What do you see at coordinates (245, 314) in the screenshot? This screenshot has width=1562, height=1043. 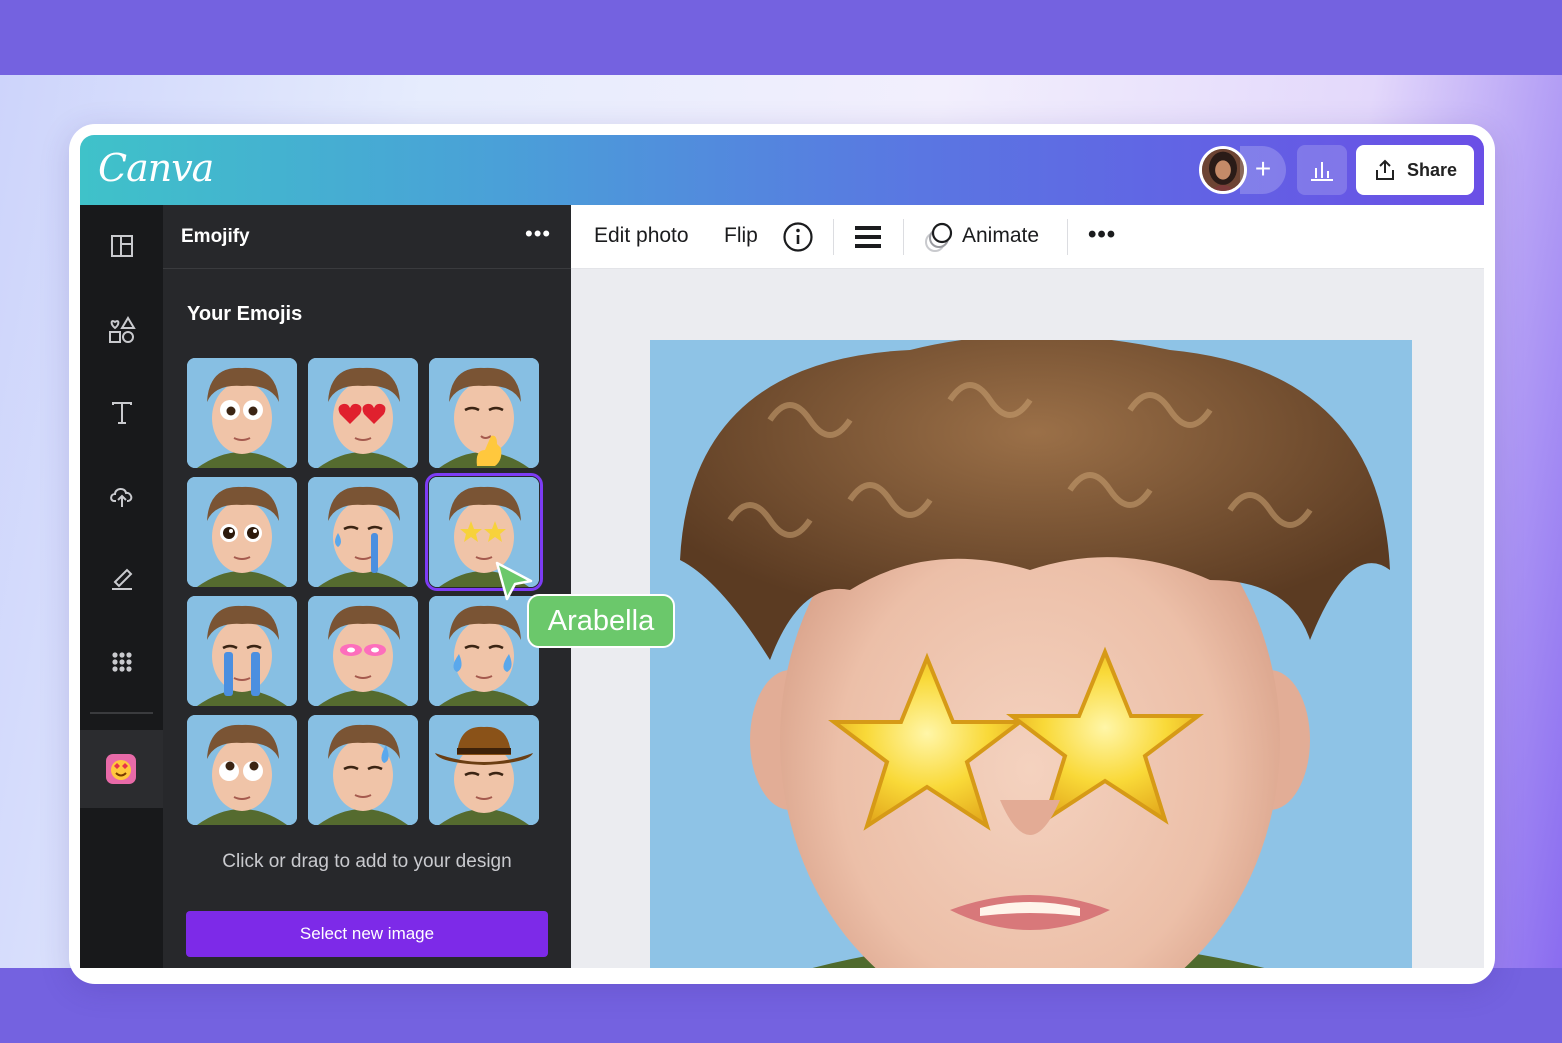 I see `section-title: Your Emojis` at bounding box center [245, 314].